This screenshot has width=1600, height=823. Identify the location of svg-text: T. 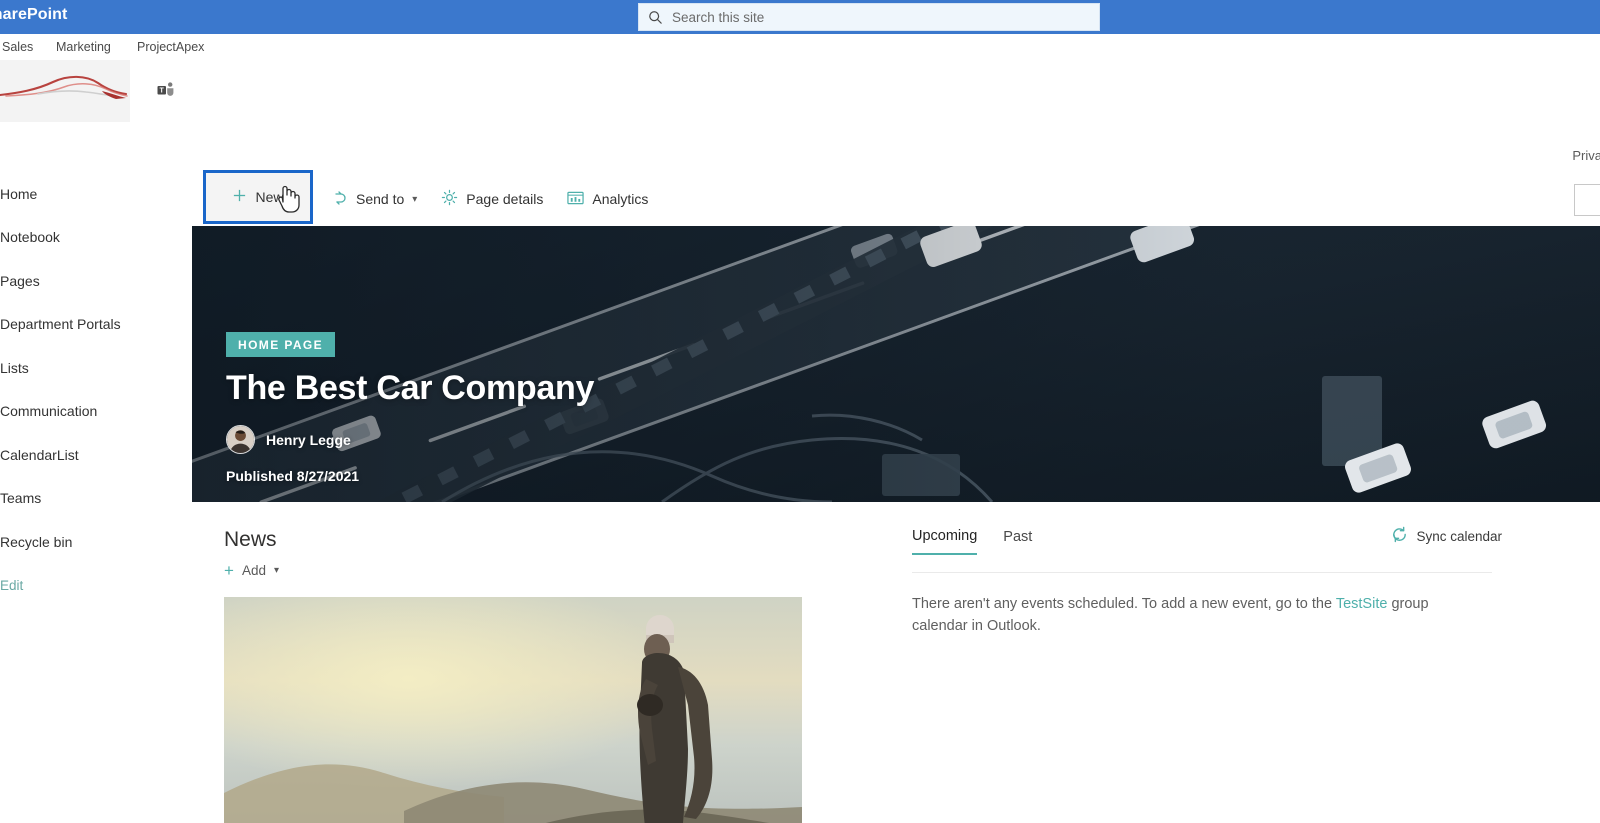
(162, 91).